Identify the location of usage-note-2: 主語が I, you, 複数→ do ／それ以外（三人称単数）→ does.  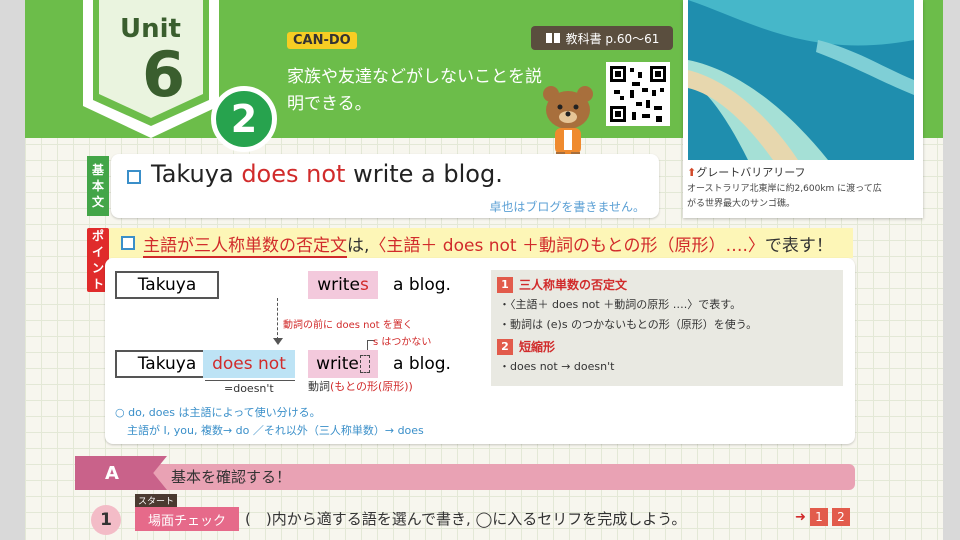
(275, 430).